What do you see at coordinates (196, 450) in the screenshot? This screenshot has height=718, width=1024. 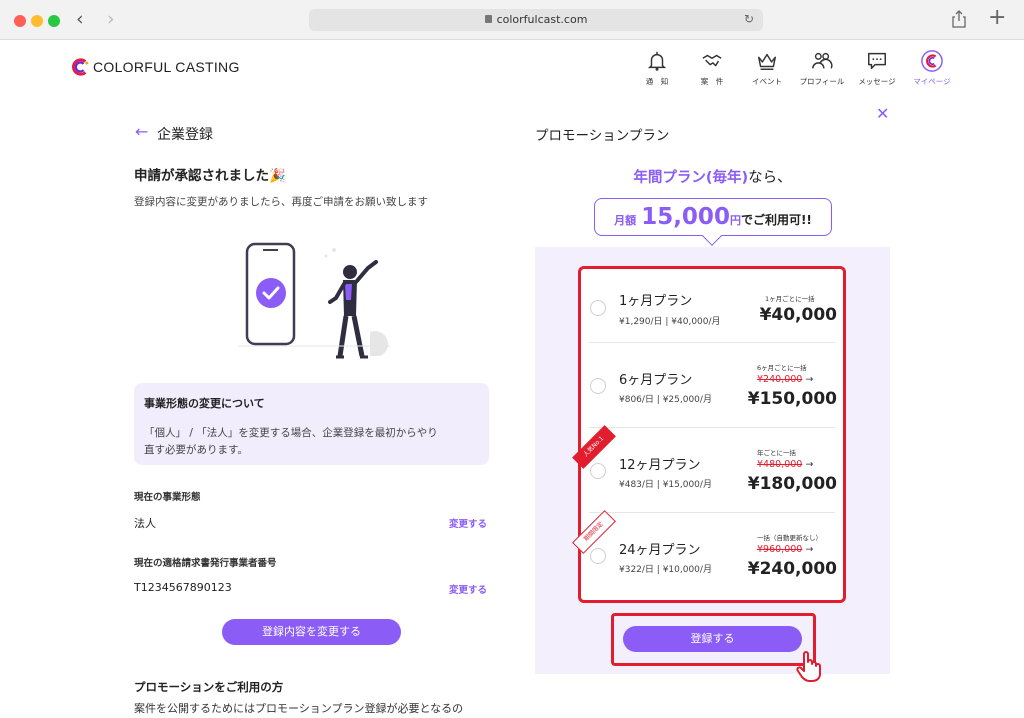 I see `notice-body-line-2: 直す必要があります。` at bounding box center [196, 450].